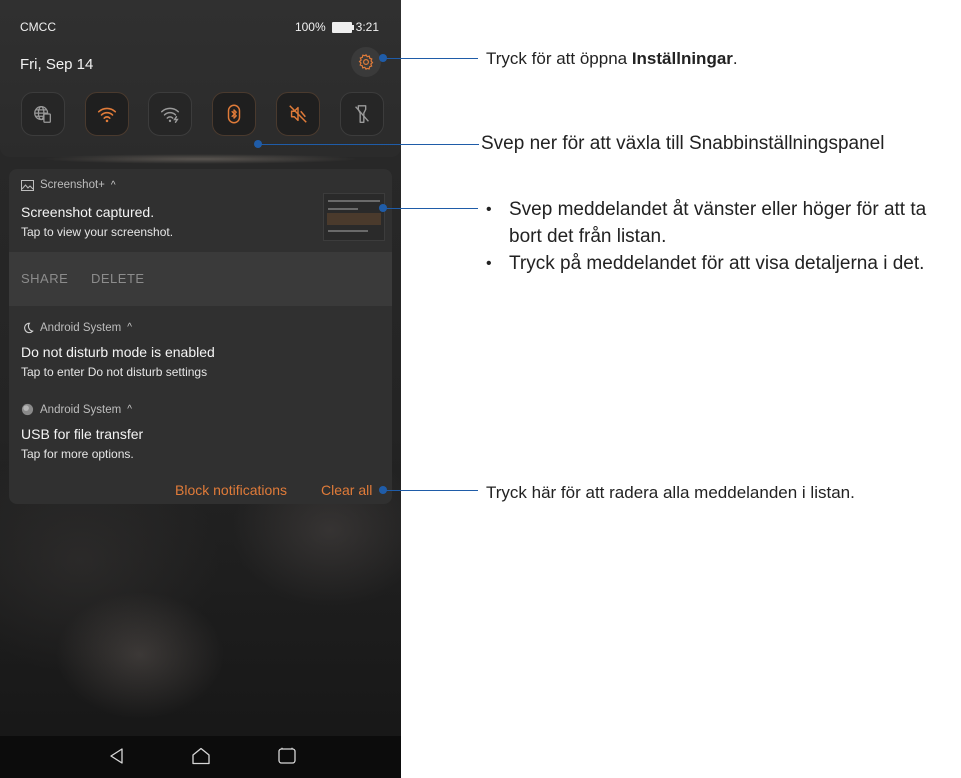 This screenshot has height=778, width=961. What do you see at coordinates (38, 27) in the screenshot?
I see `carrier-label: CMCC` at bounding box center [38, 27].